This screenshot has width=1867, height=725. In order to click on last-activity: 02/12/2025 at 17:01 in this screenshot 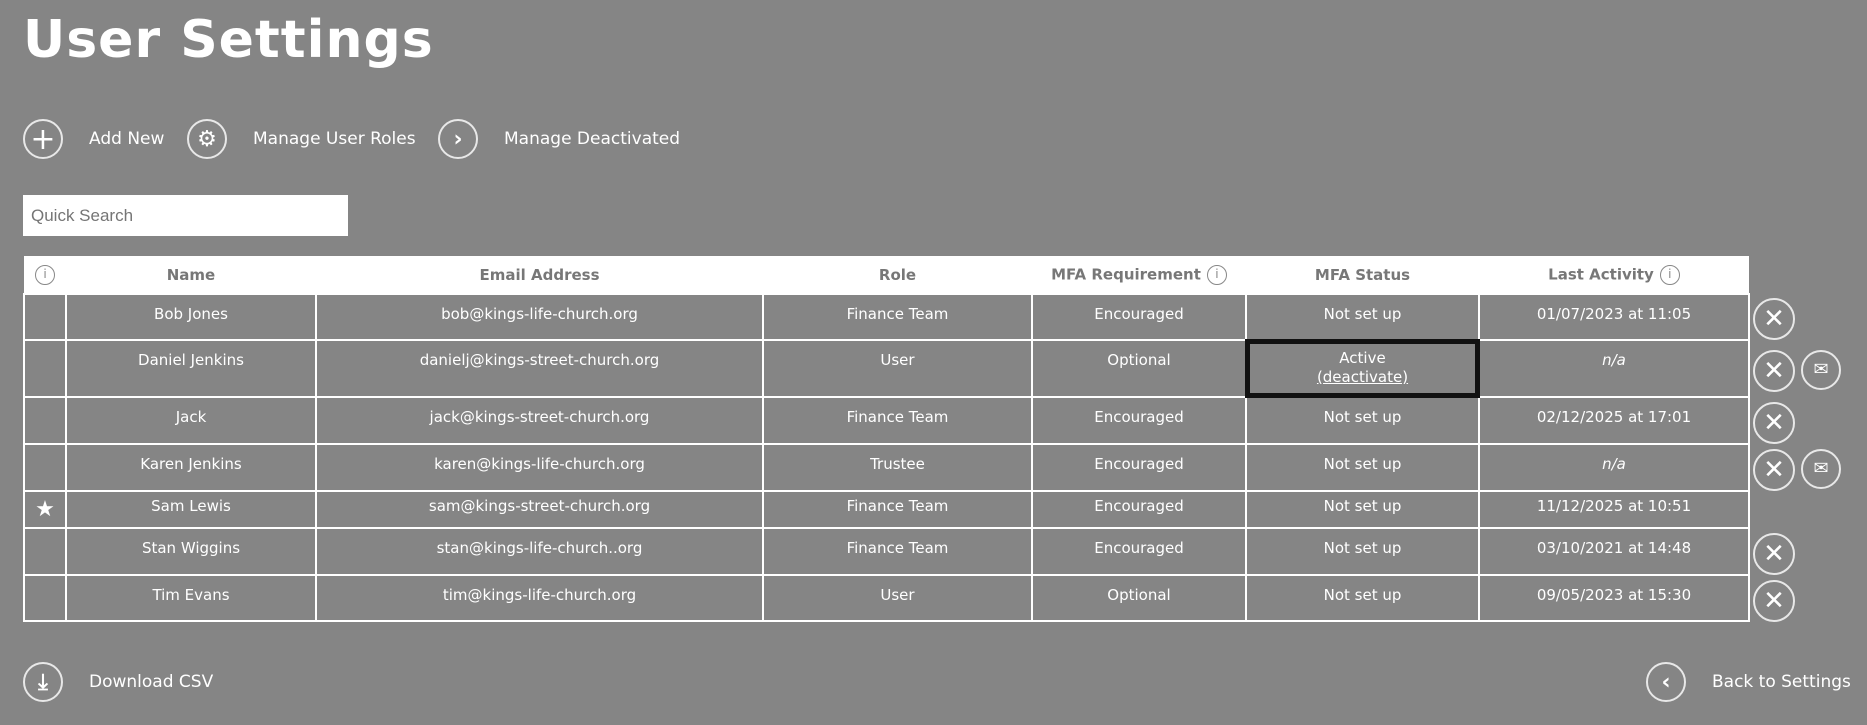, I will do `click(1614, 420)`.